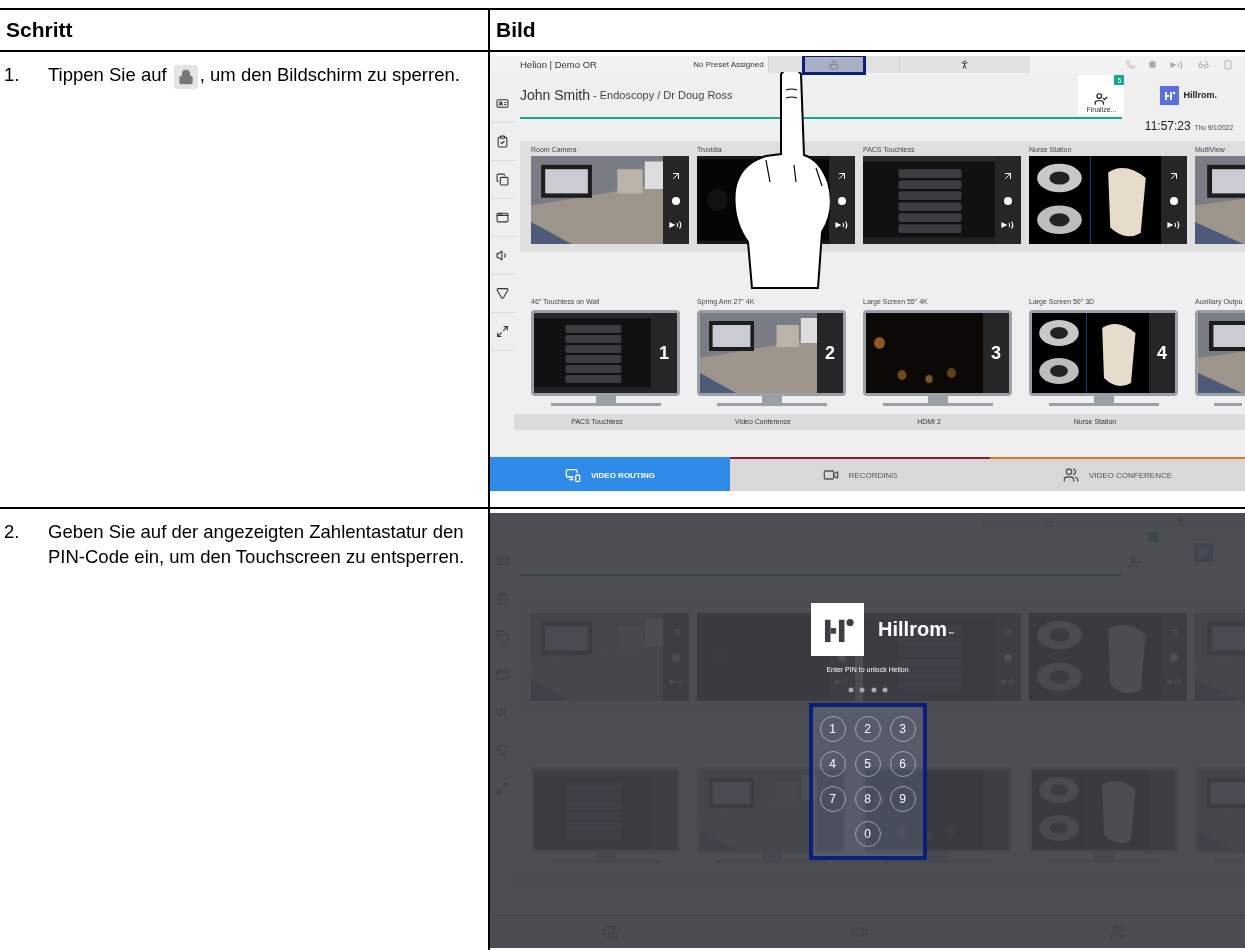 The height and width of the screenshot is (950, 1245). What do you see at coordinates (1117, 474) in the screenshot?
I see `mode-tab: VIDEO CONFERENCE` at bounding box center [1117, 474].